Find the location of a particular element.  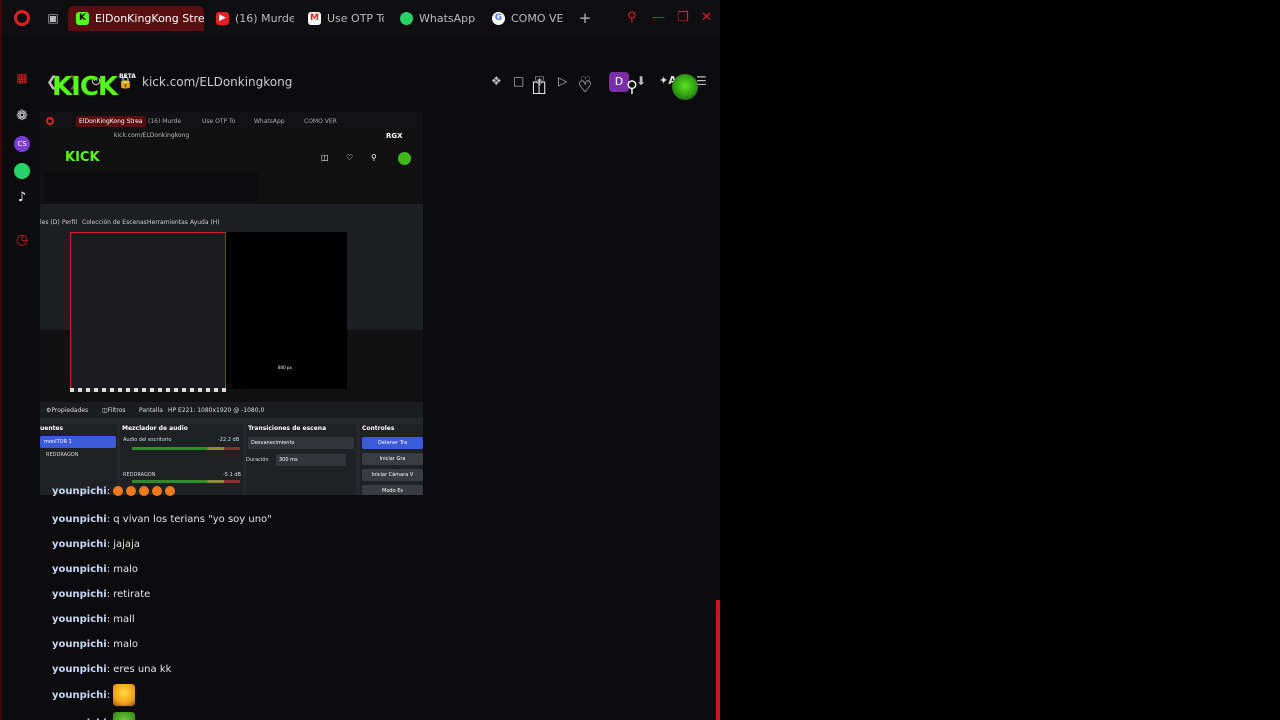

gmail-favicon-icon: M is located at coordinates (314, 18).